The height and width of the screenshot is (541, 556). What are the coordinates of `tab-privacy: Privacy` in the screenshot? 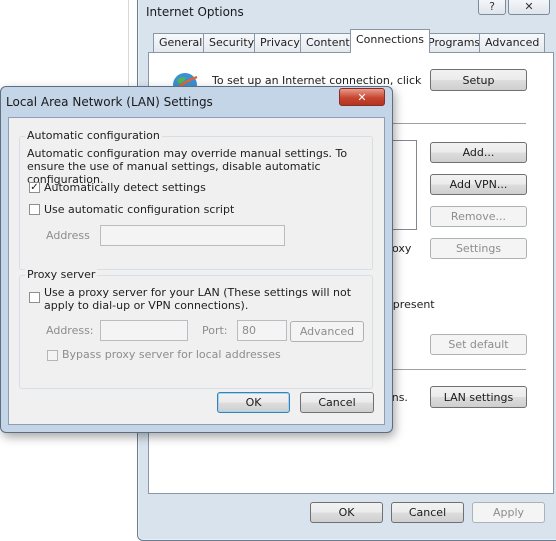 It's located at (280, 42).